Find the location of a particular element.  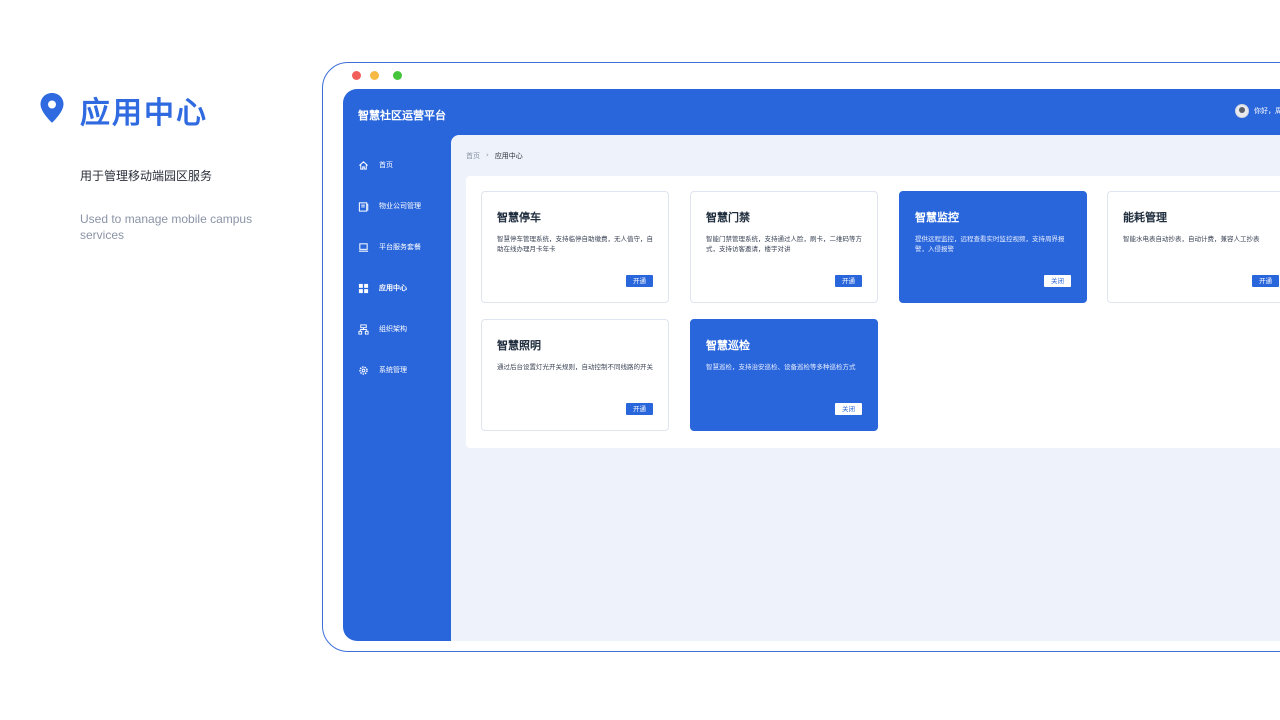

breadcrumb: 首页 › 应用中心 is located at coordinates (494, 156).